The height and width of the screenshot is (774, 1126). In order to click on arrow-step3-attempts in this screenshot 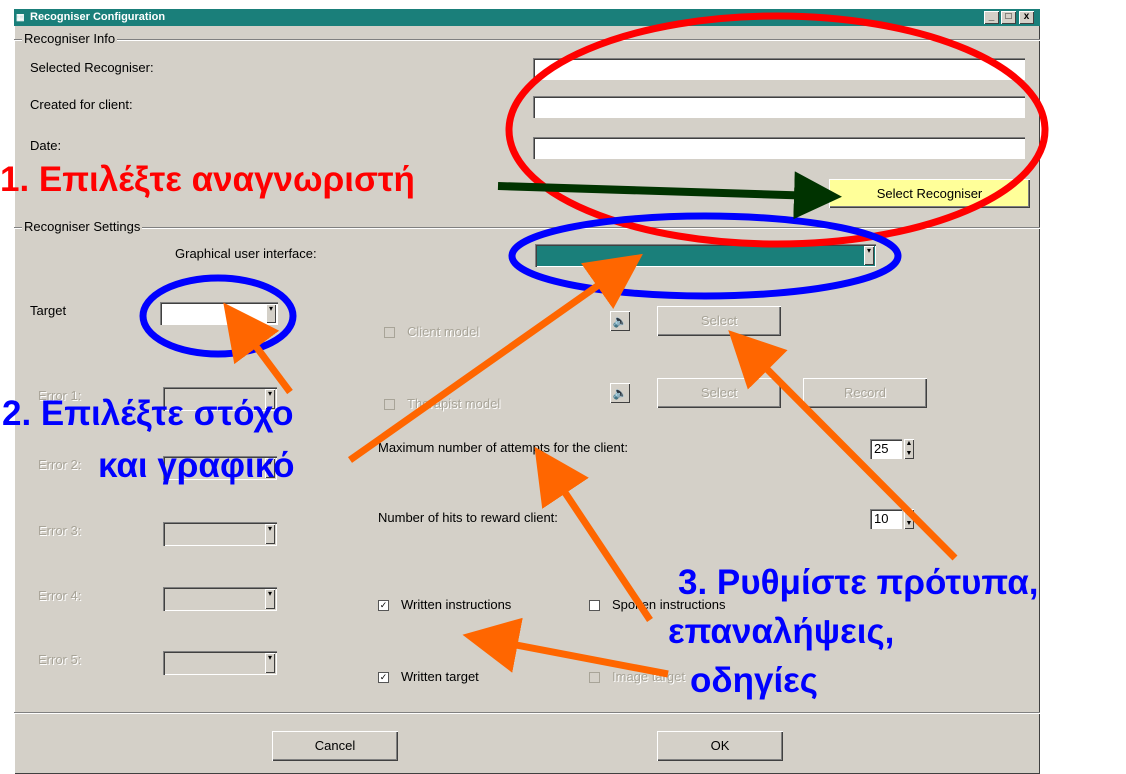, I will do `click(593, 534)`.